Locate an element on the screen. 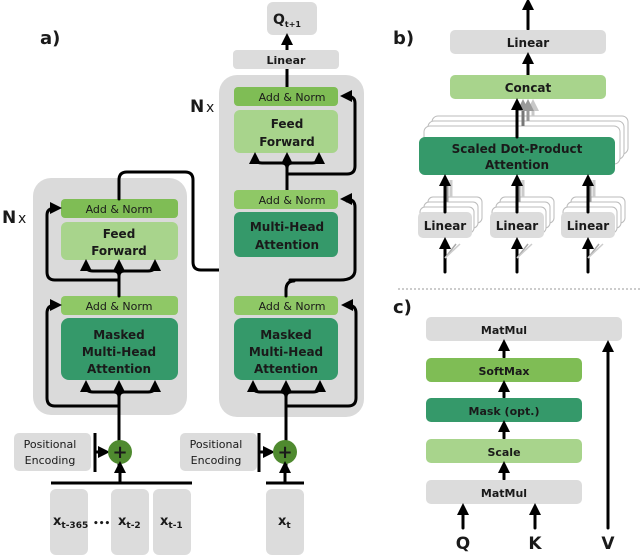 The height and width of the screenshot is (555, 640). decoder-mha-line1: Masked is located at coordinates (286, 335).